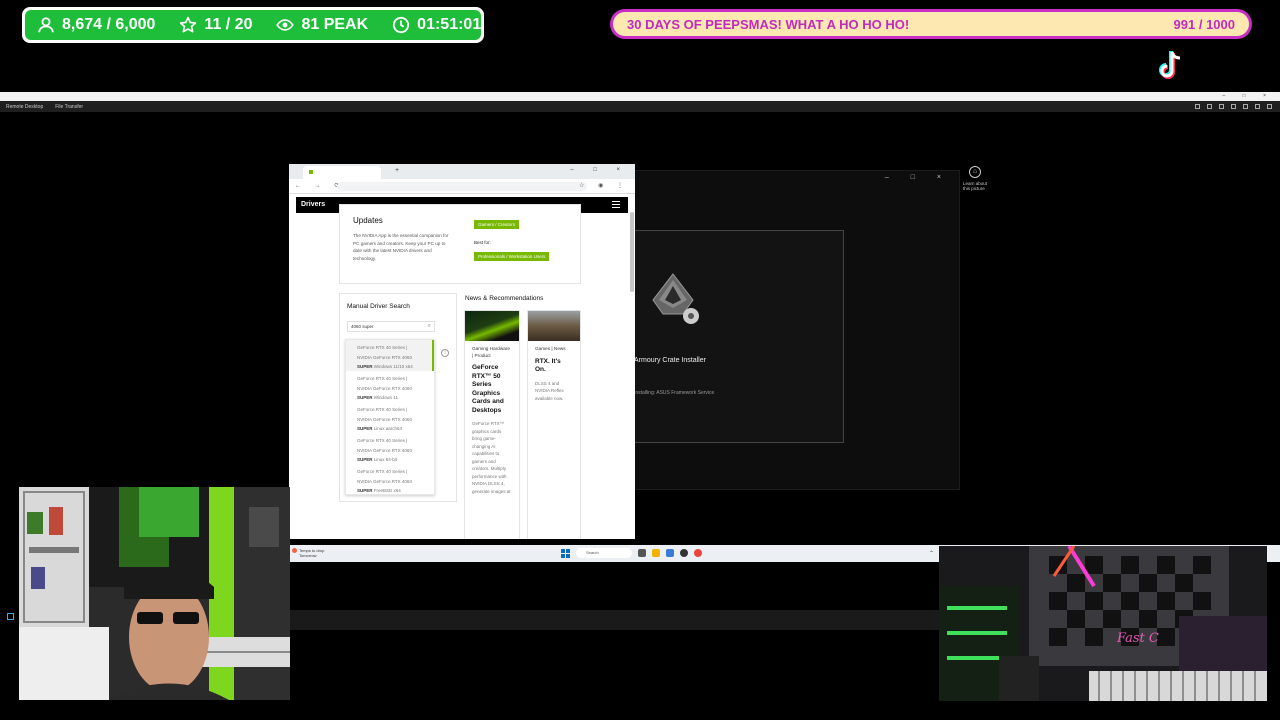 The height and width of the screenshot is (720, 1280). Describe the element at coordinates (670, 360) in the screenshot. I see `armoury-title: Armoury Crate Installer` at that location.